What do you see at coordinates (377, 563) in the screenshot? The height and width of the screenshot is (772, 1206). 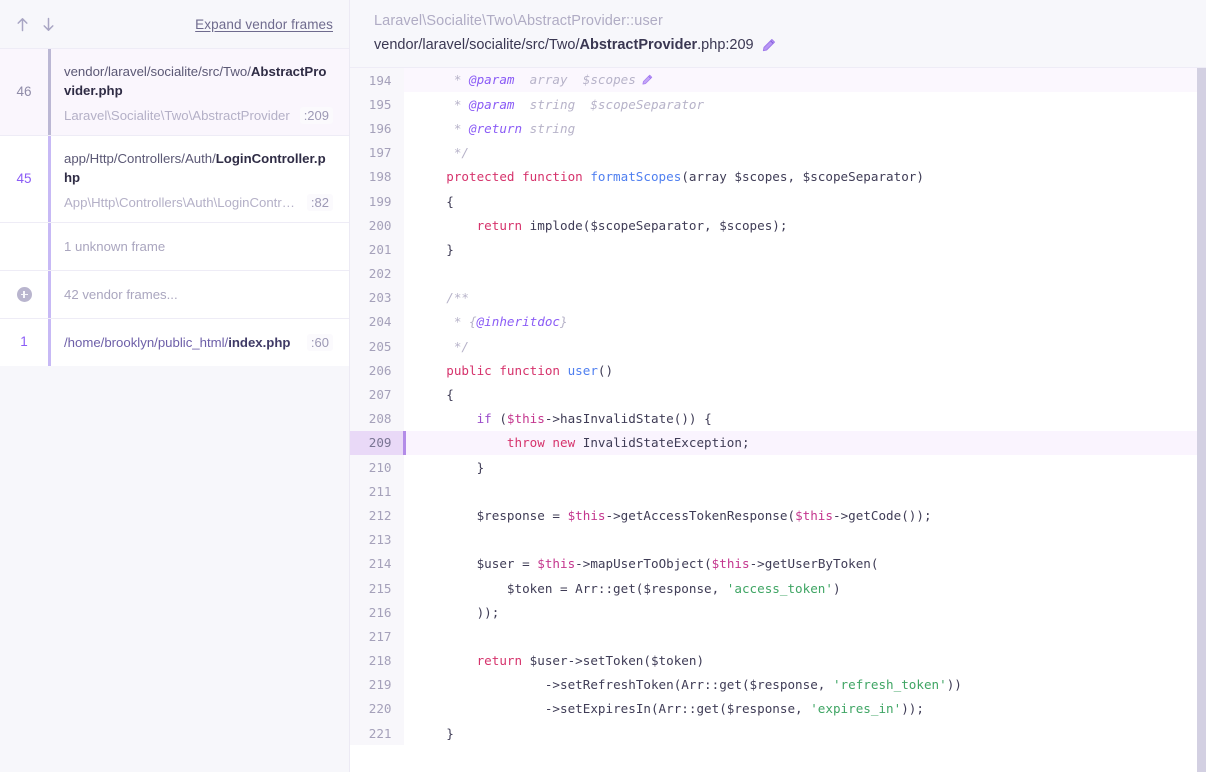 I see `line-number: 214` at bounding box center [377, 563].